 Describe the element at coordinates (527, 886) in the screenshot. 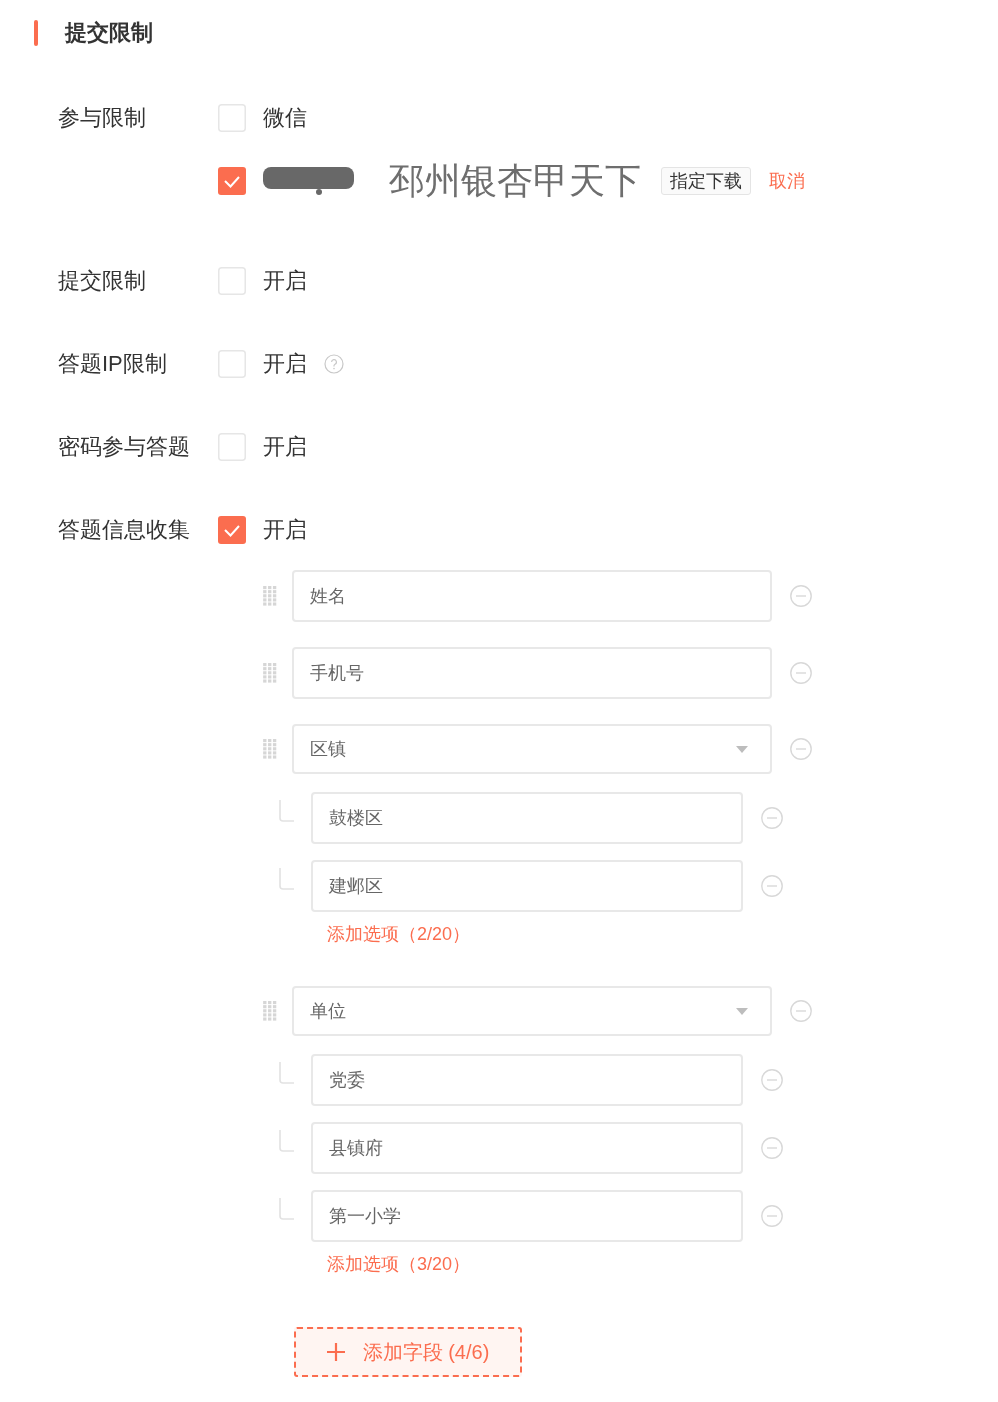

I see `option-field: 建邺区` at that location.